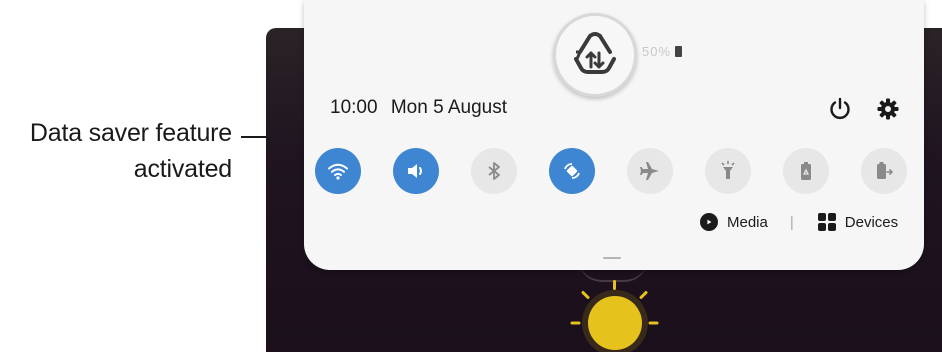 This screenshot has height=352, width=942. What do you see at coordinates (871, 222) in the screenshot?
I see `devices-button: Devices` at bounding box center [871, 222].